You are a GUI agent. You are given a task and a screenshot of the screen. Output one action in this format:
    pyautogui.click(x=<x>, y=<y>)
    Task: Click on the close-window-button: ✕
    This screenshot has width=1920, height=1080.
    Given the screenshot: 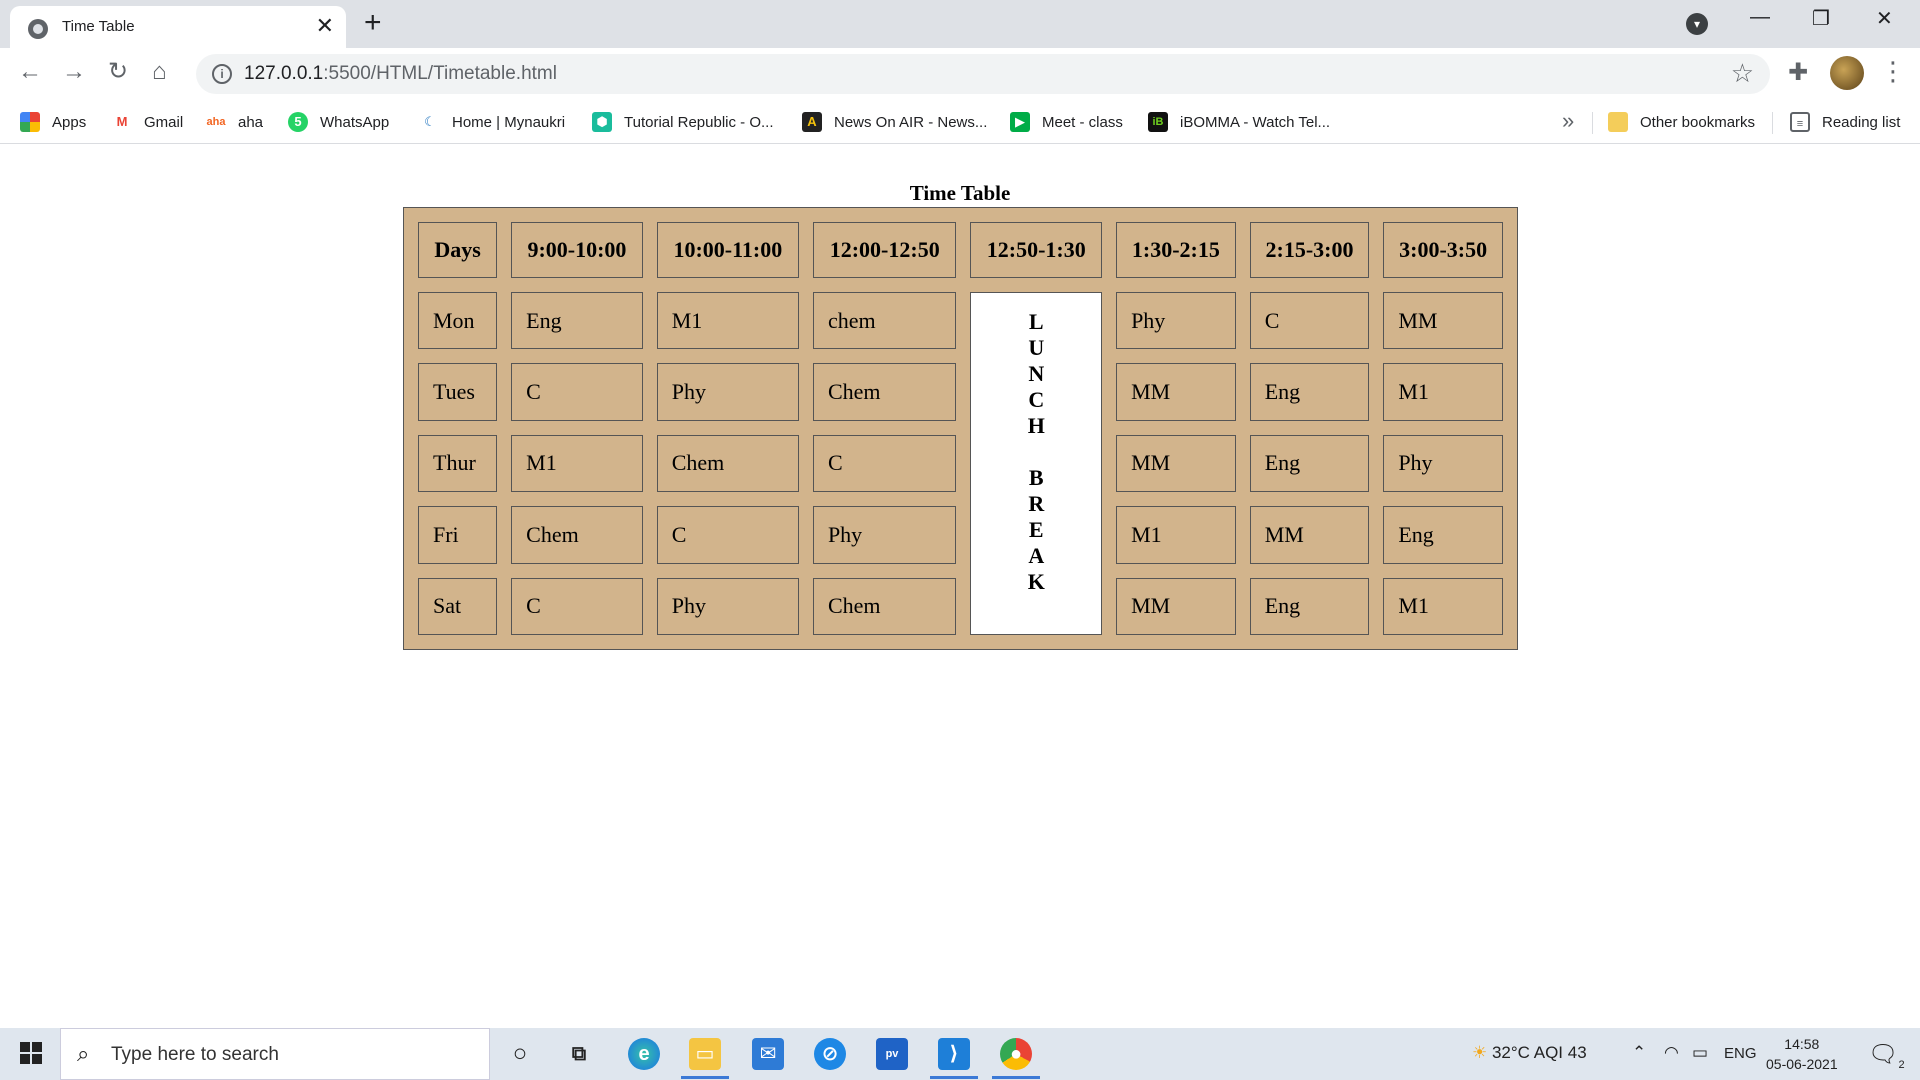 What is the action you would take?
    pyautogui.click(x=1884, y=18)
    